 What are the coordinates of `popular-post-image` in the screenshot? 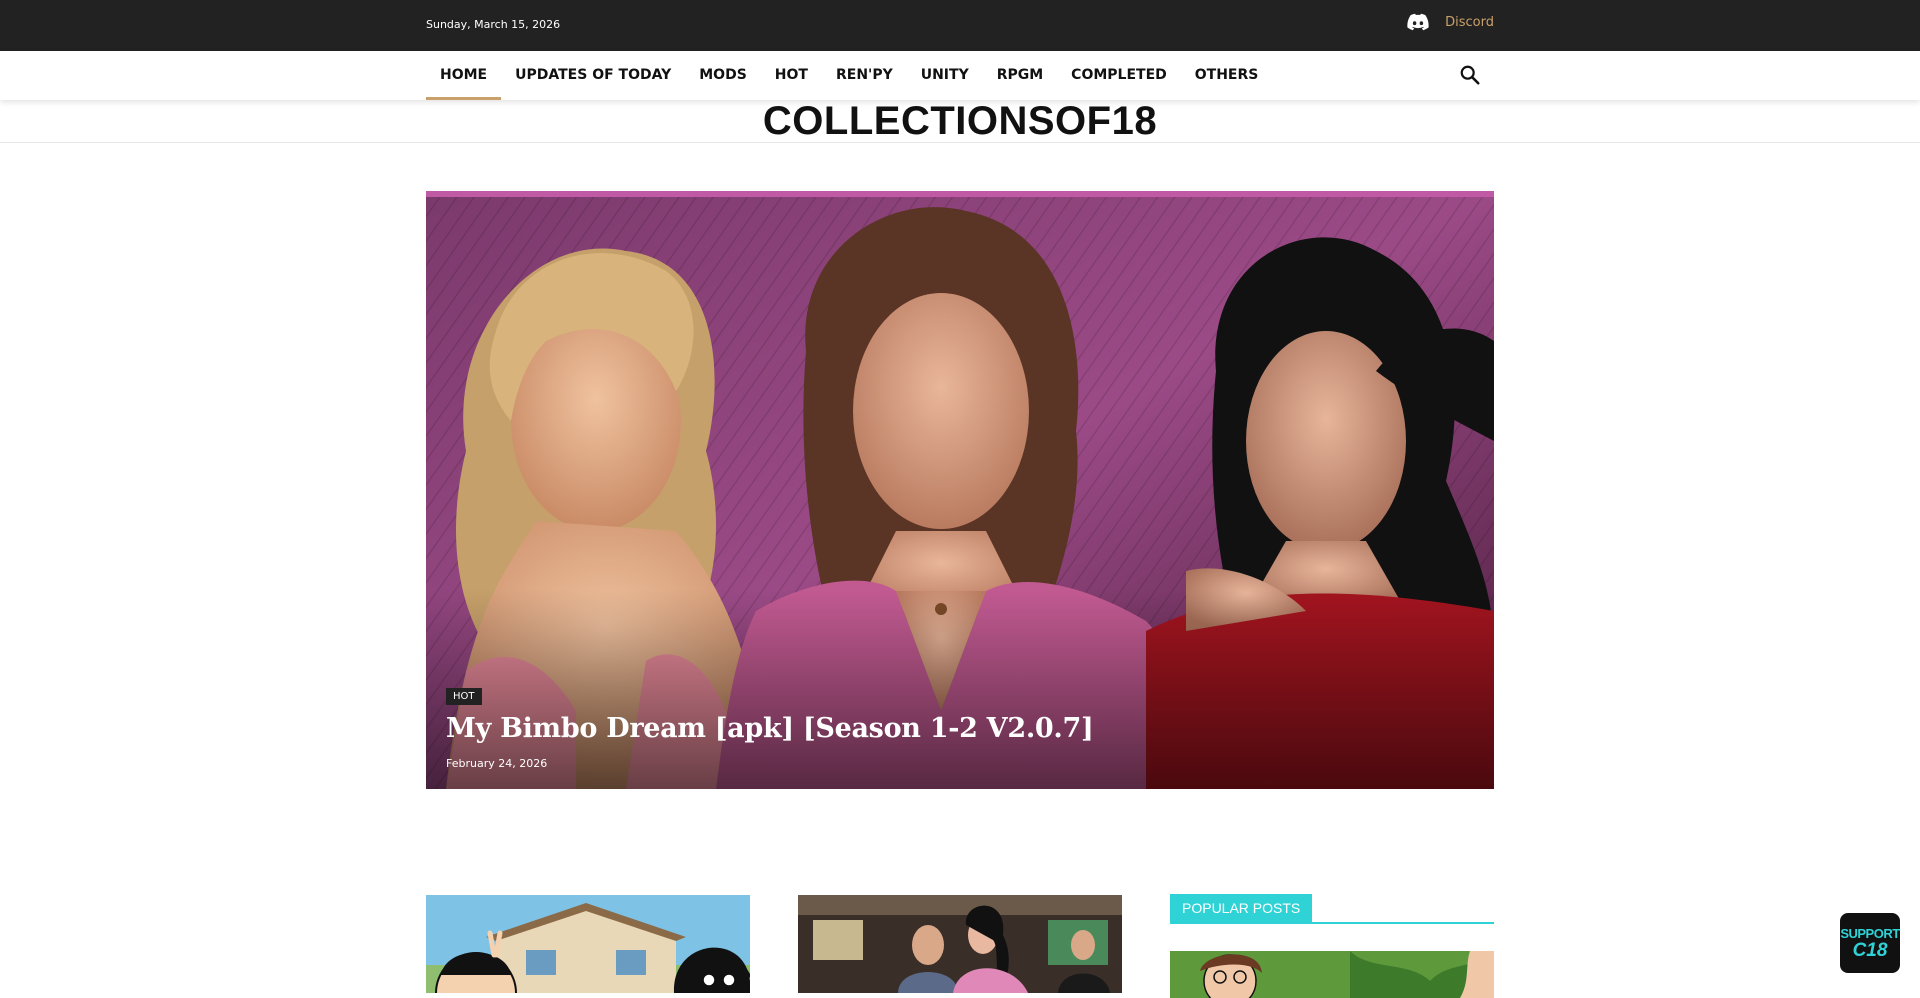 It's located at (1332, 974).